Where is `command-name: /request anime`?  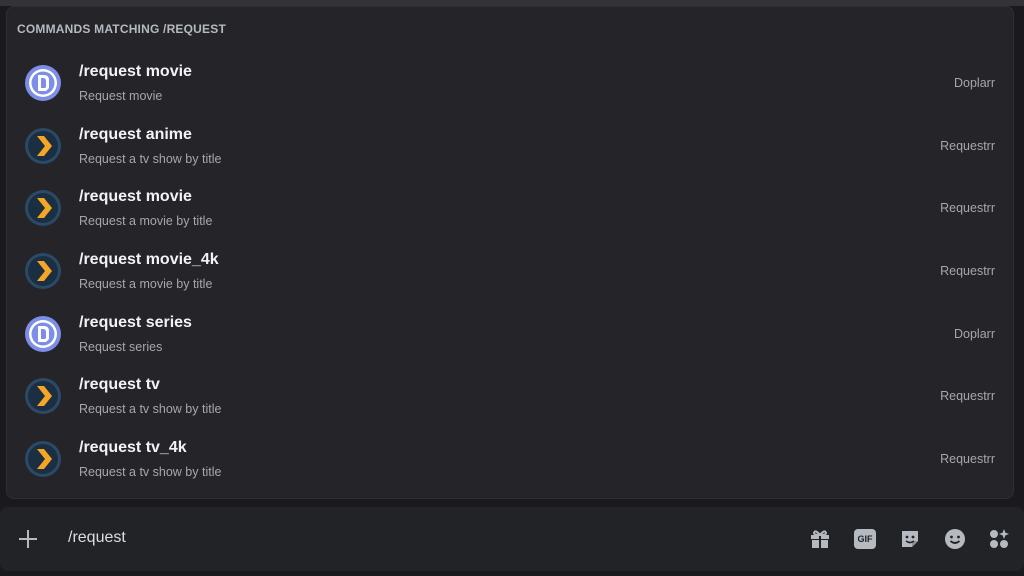 command-name: /request anime is located at coordinates (135, 134).